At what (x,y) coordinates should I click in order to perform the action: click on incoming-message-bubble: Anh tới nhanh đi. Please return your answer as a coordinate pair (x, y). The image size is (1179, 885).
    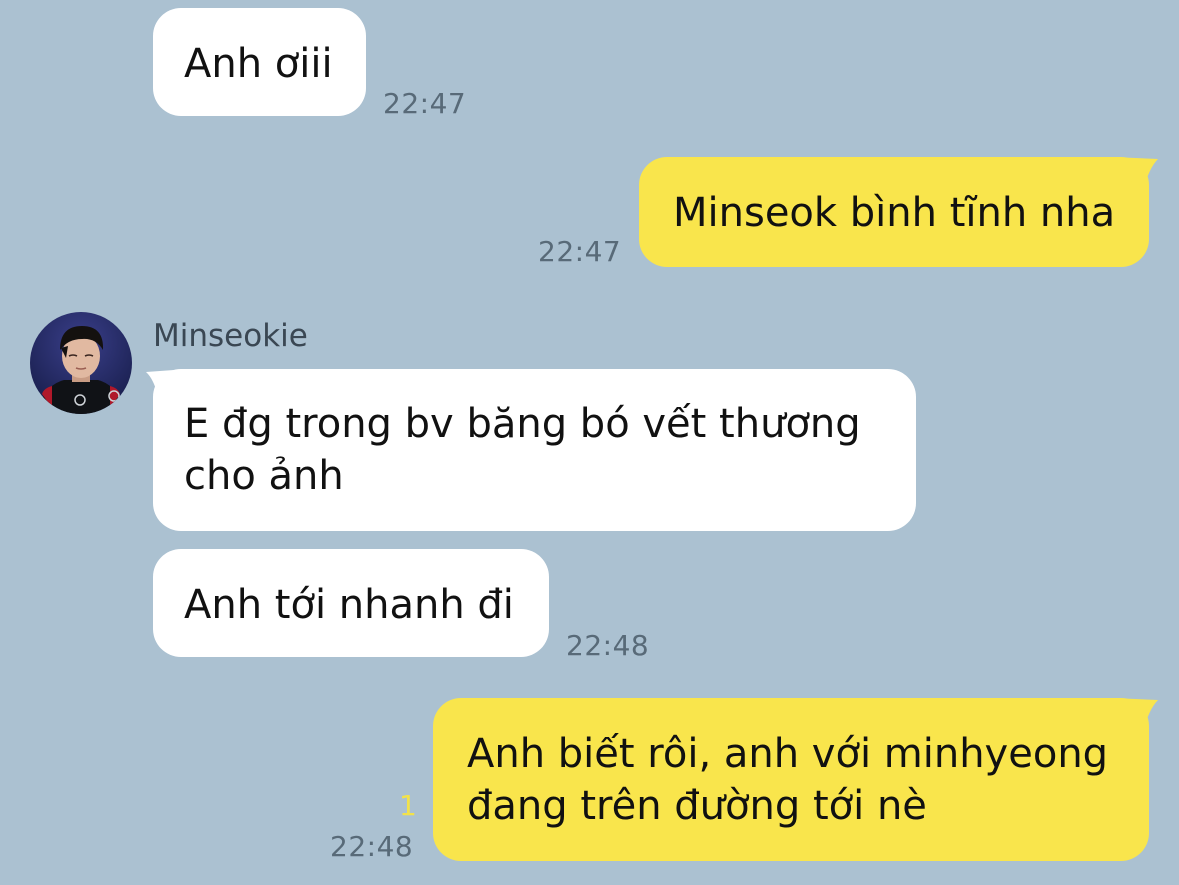
    Looking at the image, I should click on (351, 603).